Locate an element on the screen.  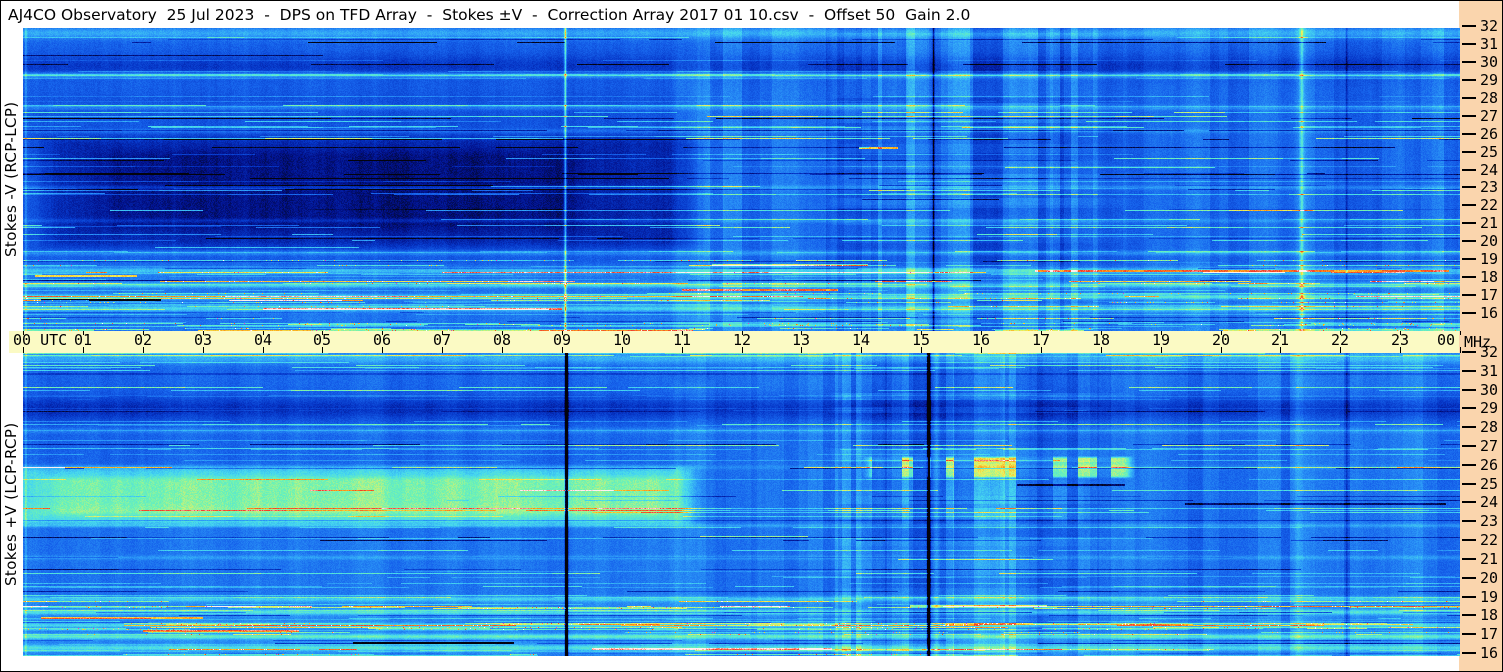
hour-tick-label: 13 is located at coordinates (801, 340).